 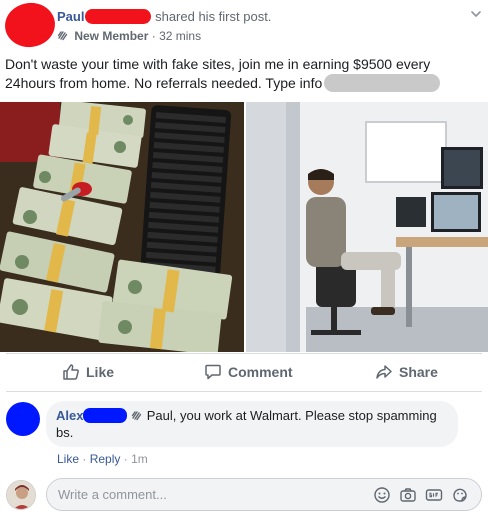 What do you see at coordinates (460, 495) in the screenshot?
I see `sticker-icon` at bounding box center [460, 495].